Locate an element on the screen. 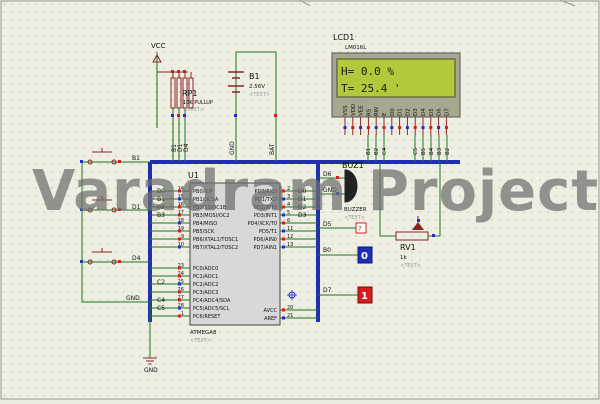  lcd-pin-label: VDD is located at coordinates (354, 110).